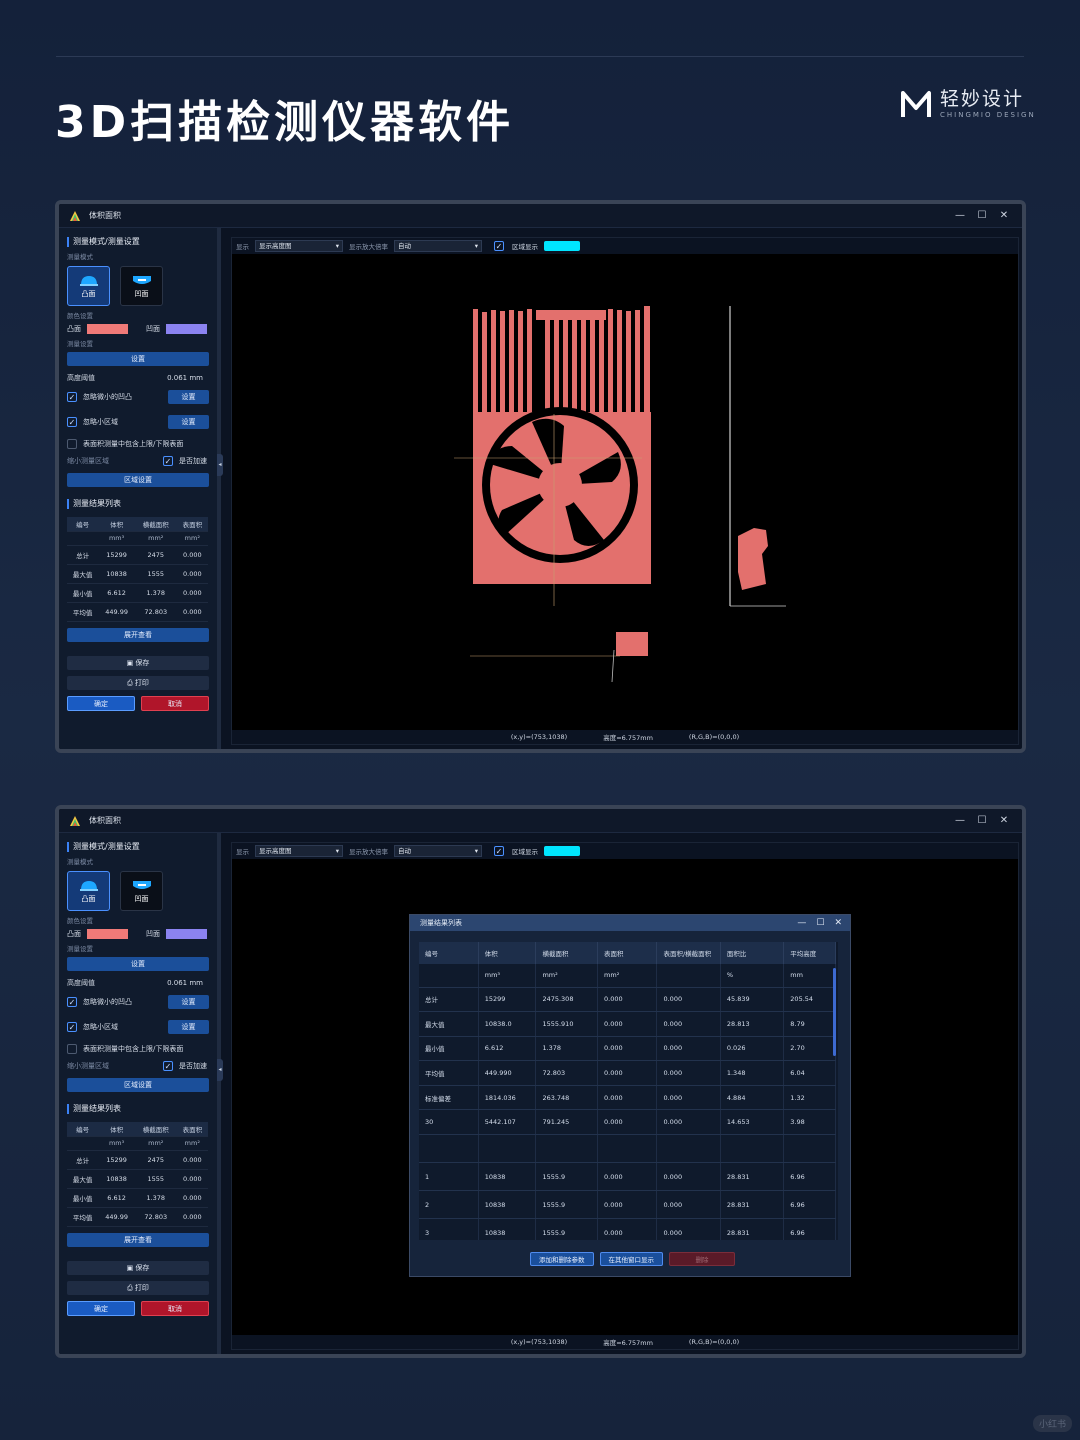 Image resolution: width=1080 pixels, height=1440 pixels. What do you see at coordinates (834, 1012) in the screenshot?
I see `table-scrollbar` at bounding box center [834, 1012].